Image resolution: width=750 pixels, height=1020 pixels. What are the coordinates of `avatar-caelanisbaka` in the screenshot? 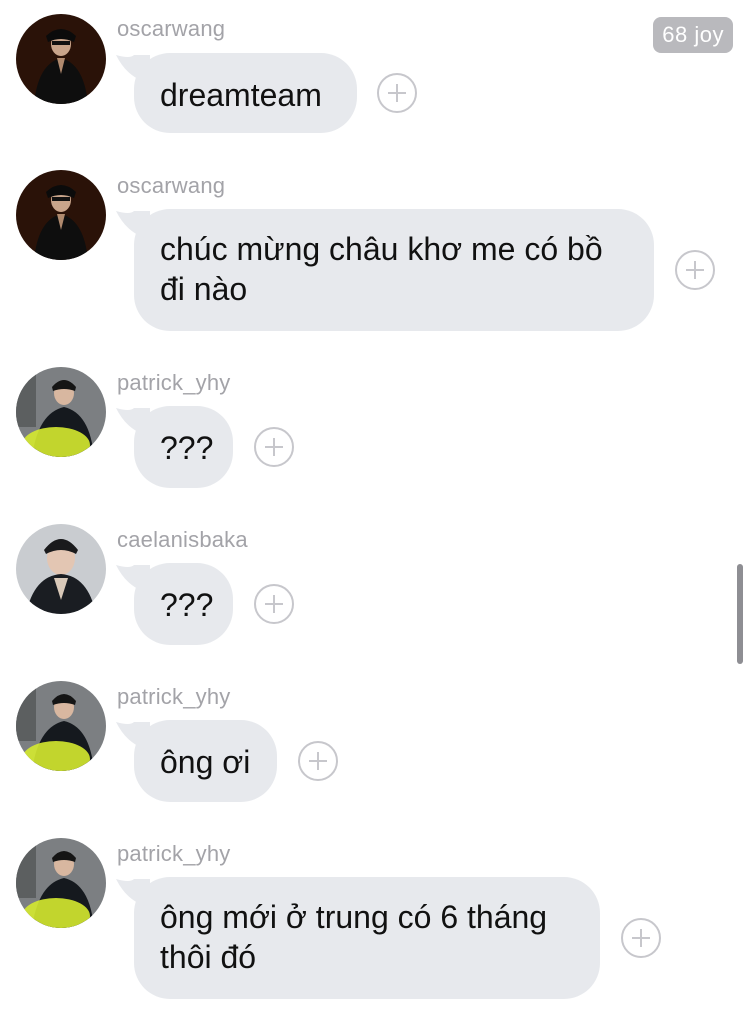 It's located at (61, 569).